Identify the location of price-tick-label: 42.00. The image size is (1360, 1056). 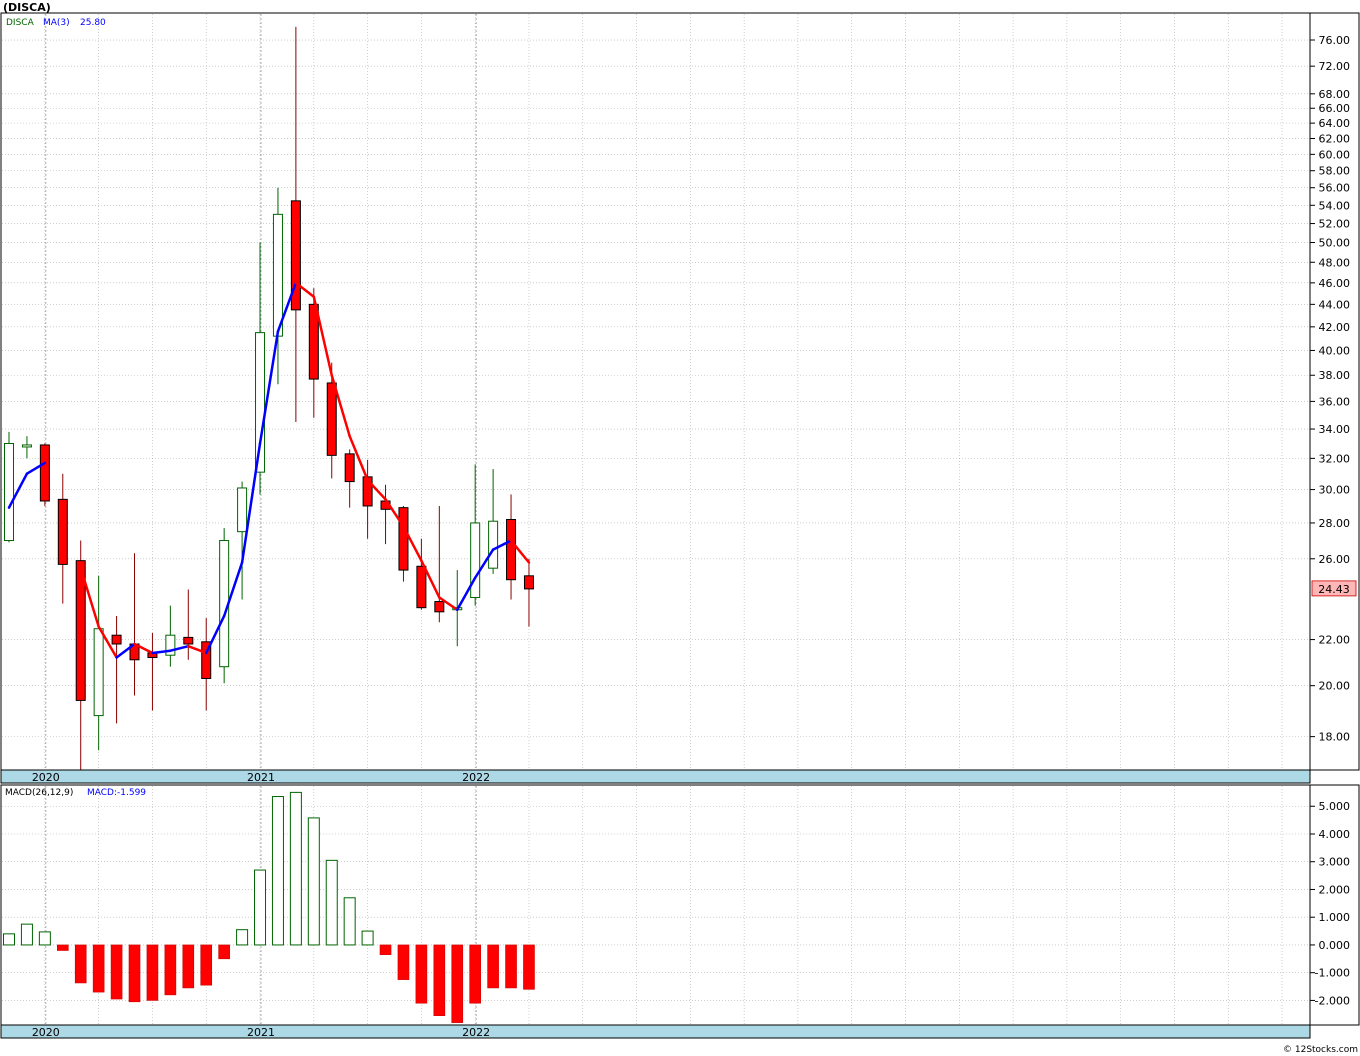
(1335, 327).